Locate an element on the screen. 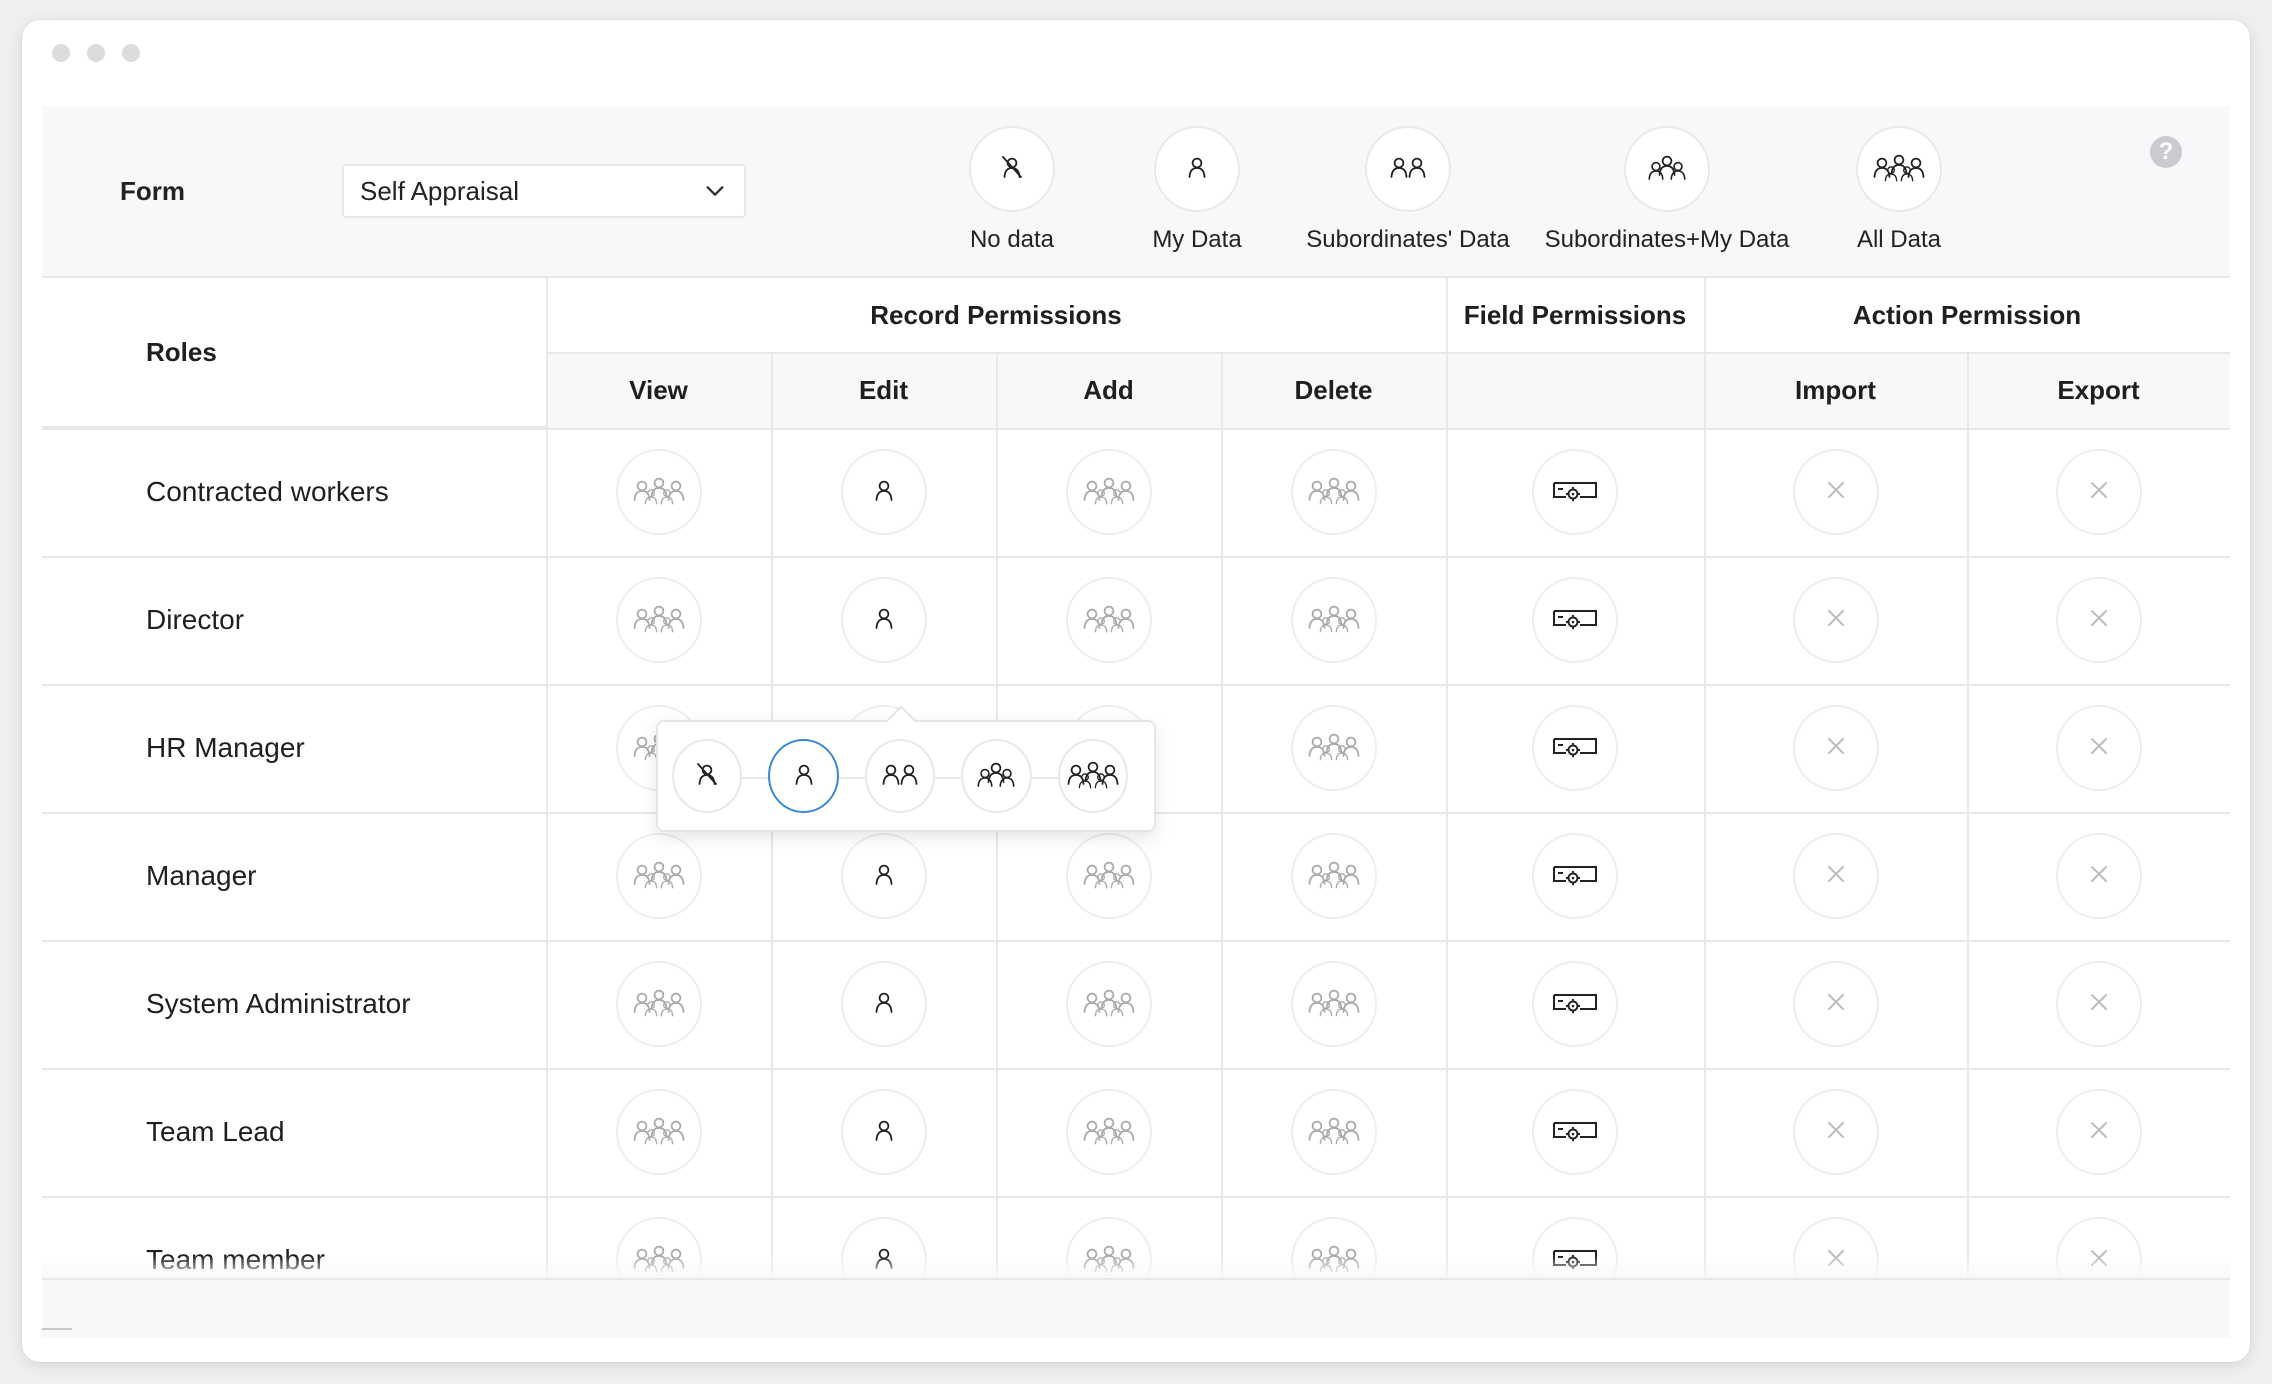 Image resolution: width=2272 pixels, height=1384 pixels. field-divider-line is located at coordinates (1447, 801).